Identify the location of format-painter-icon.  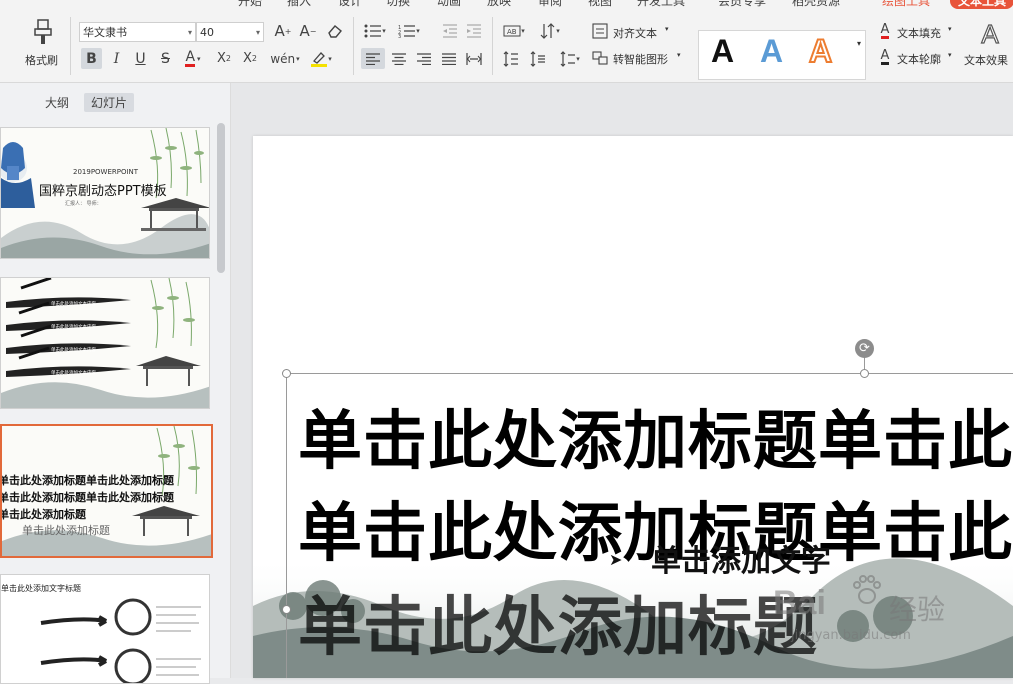
(43, 32).